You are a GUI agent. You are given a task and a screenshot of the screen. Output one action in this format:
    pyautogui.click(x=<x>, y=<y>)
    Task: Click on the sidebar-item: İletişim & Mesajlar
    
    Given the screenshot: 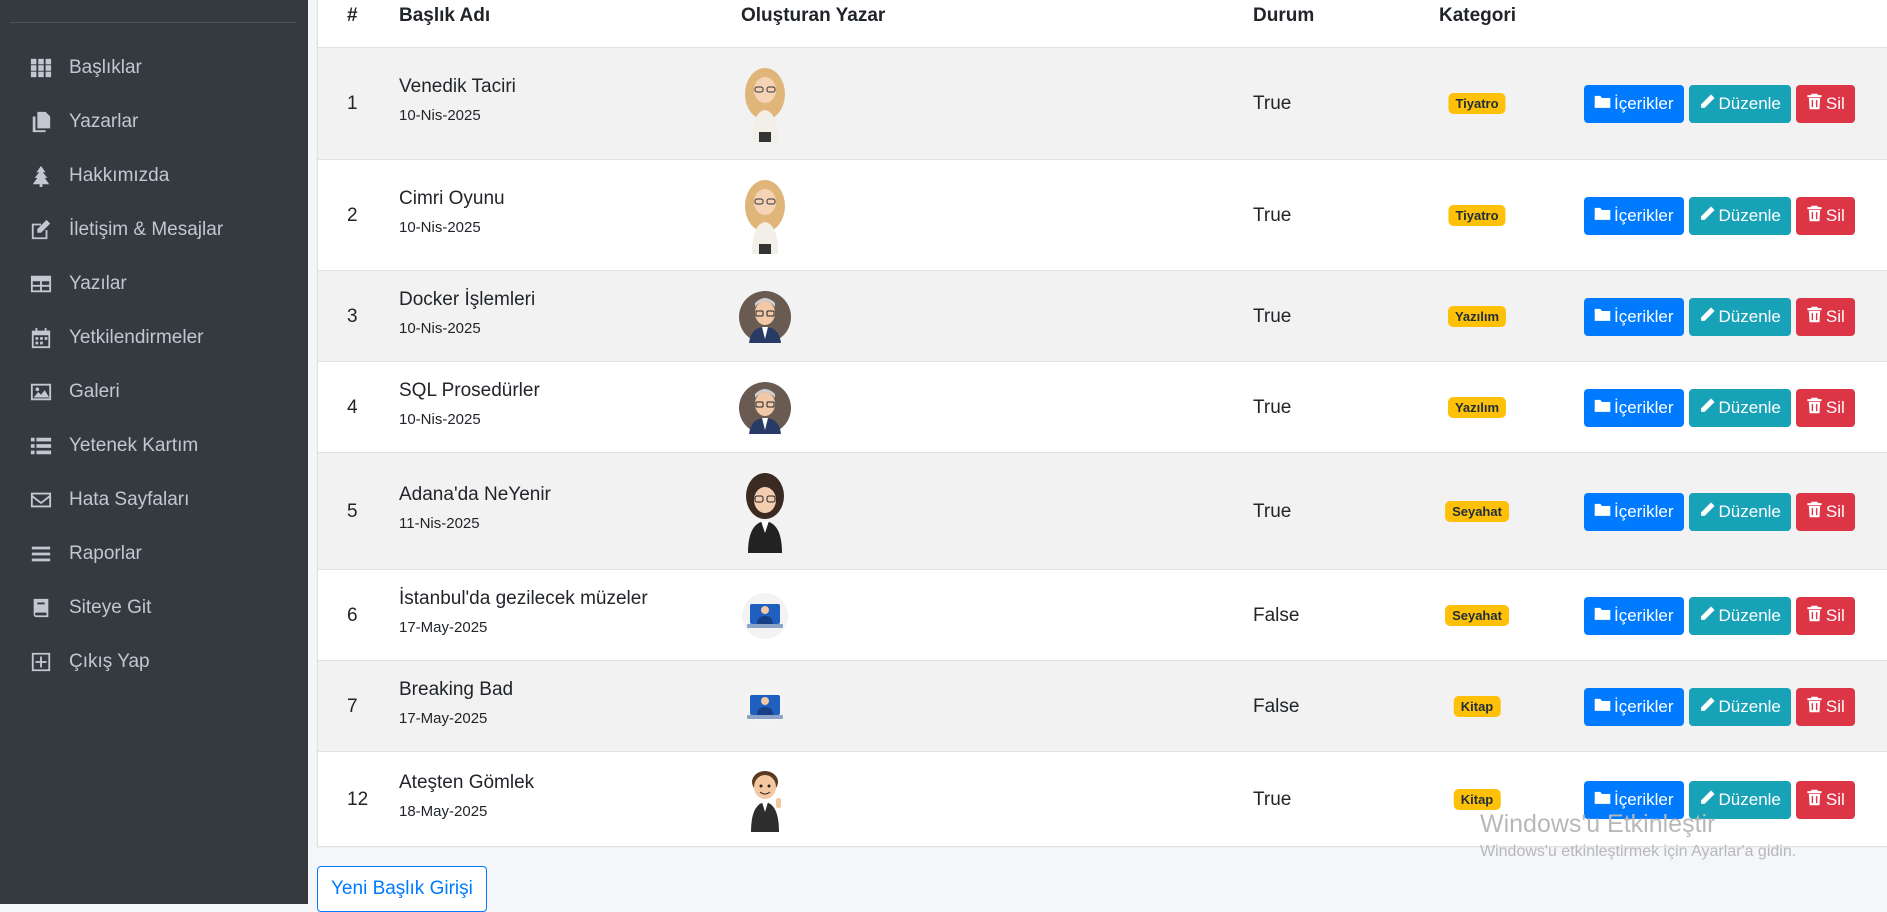 What is the action you would take?
    pyautogui.click(x=154, y=230)
    